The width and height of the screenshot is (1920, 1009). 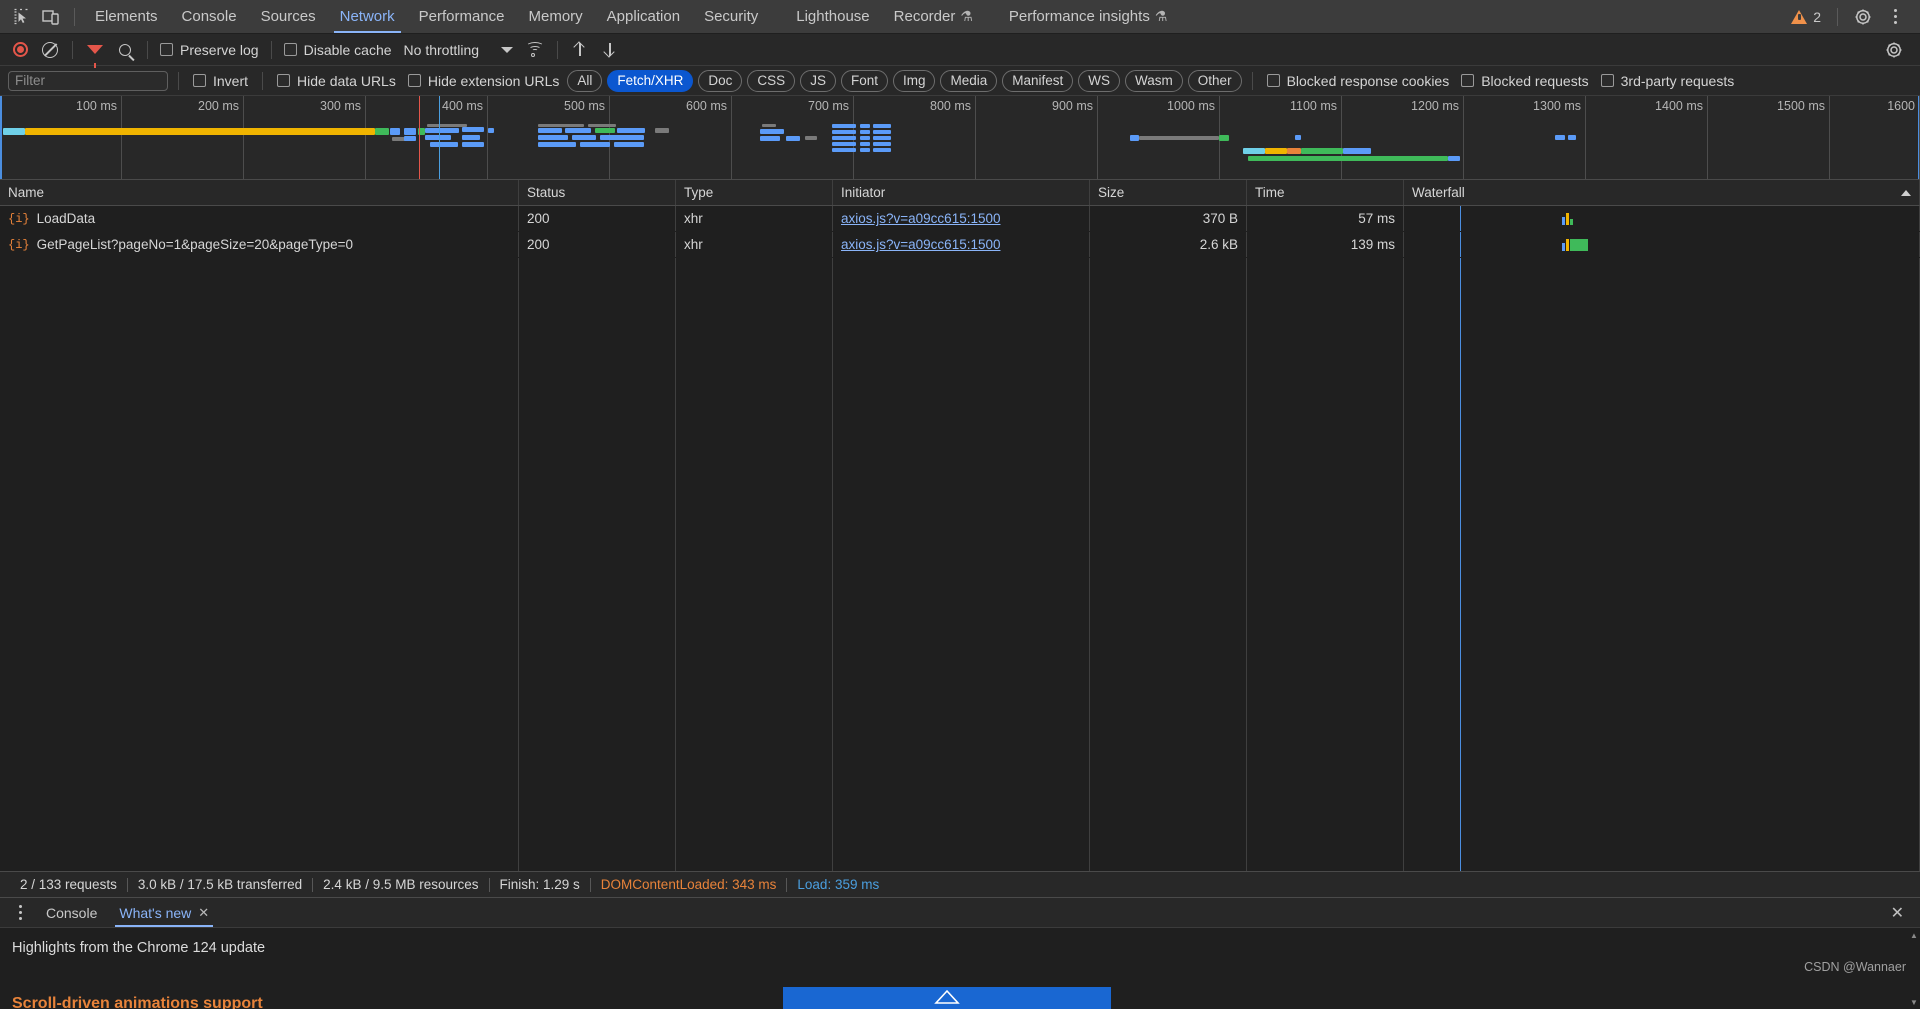 I want to click on tab-sources: Sources, so click(x=288, y=16).